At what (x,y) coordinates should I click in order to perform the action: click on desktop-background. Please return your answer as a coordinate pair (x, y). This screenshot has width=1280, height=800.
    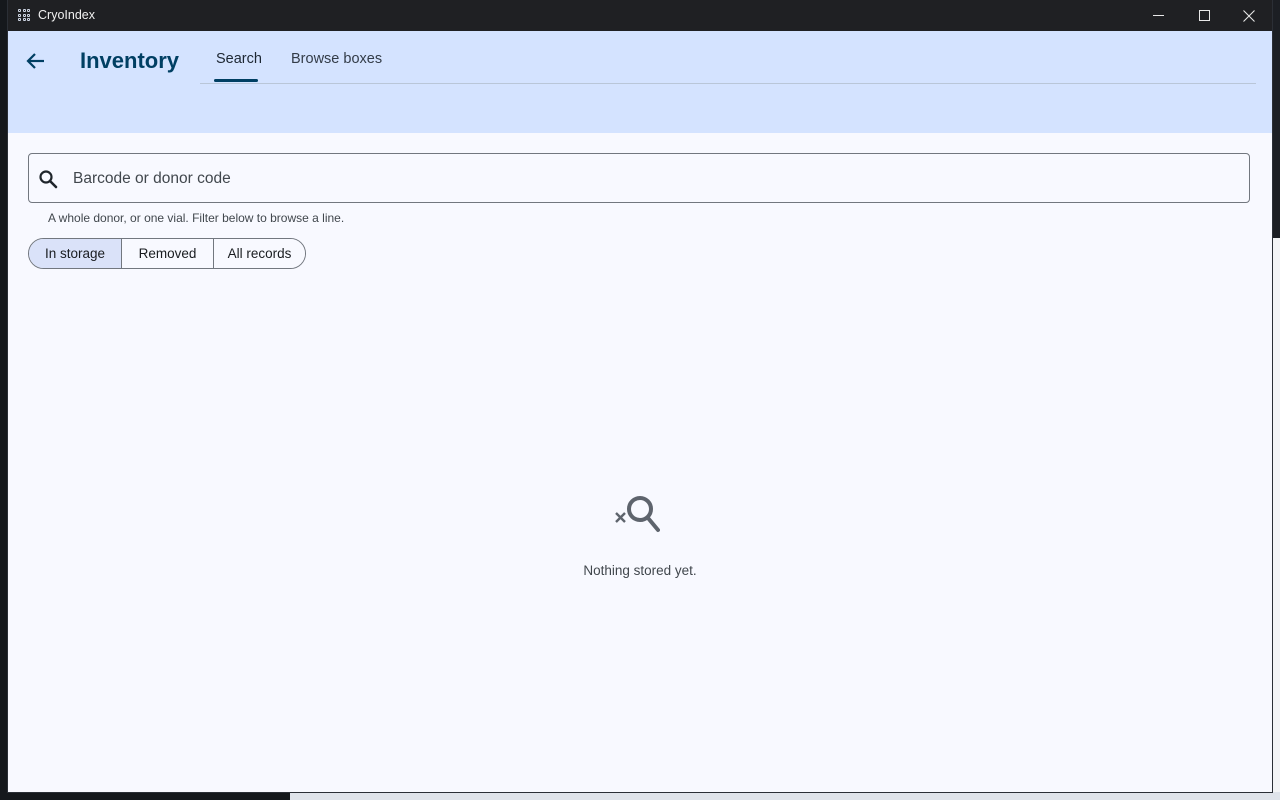
    Looking at the image, I should click on (4, 400).